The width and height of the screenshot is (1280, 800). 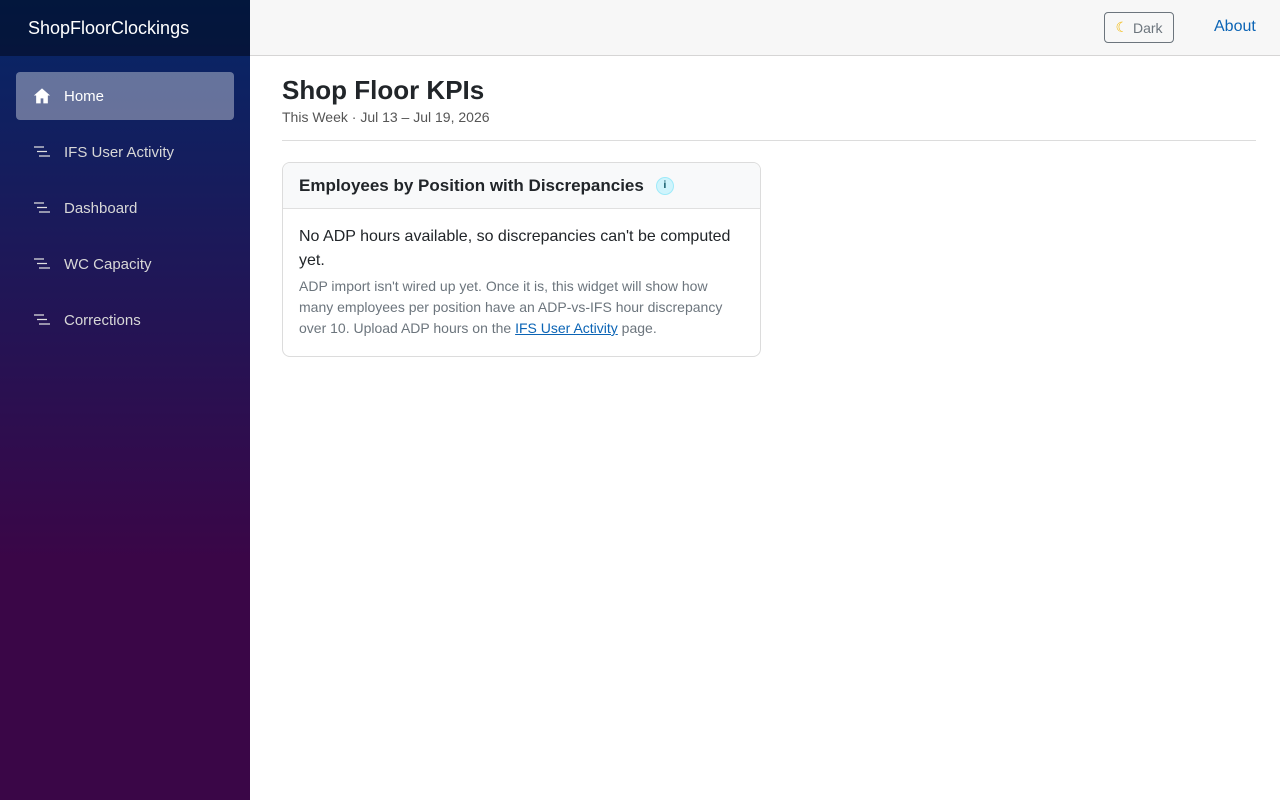 What do you see at coordinates (101, 208) in the screenshot?
I see `sidebar-item-label: Dashboard` at bounding box center [101, 208].